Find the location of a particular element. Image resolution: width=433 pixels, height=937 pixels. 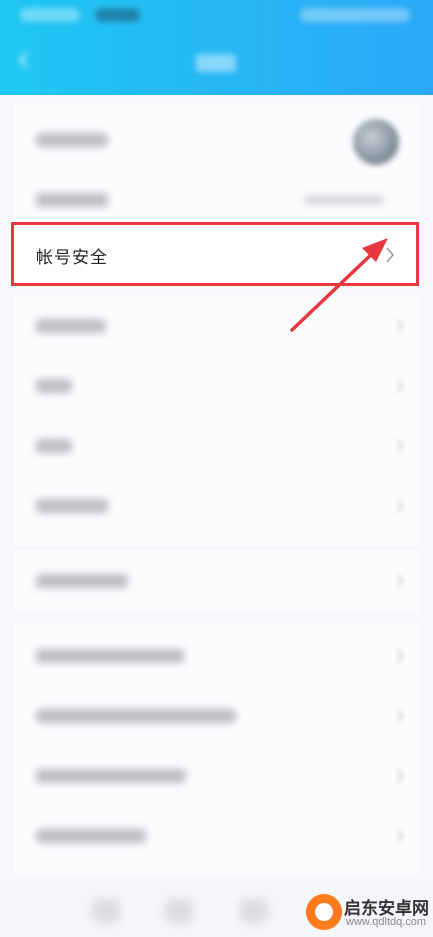

status-bar is located at coordinates (216, 15).